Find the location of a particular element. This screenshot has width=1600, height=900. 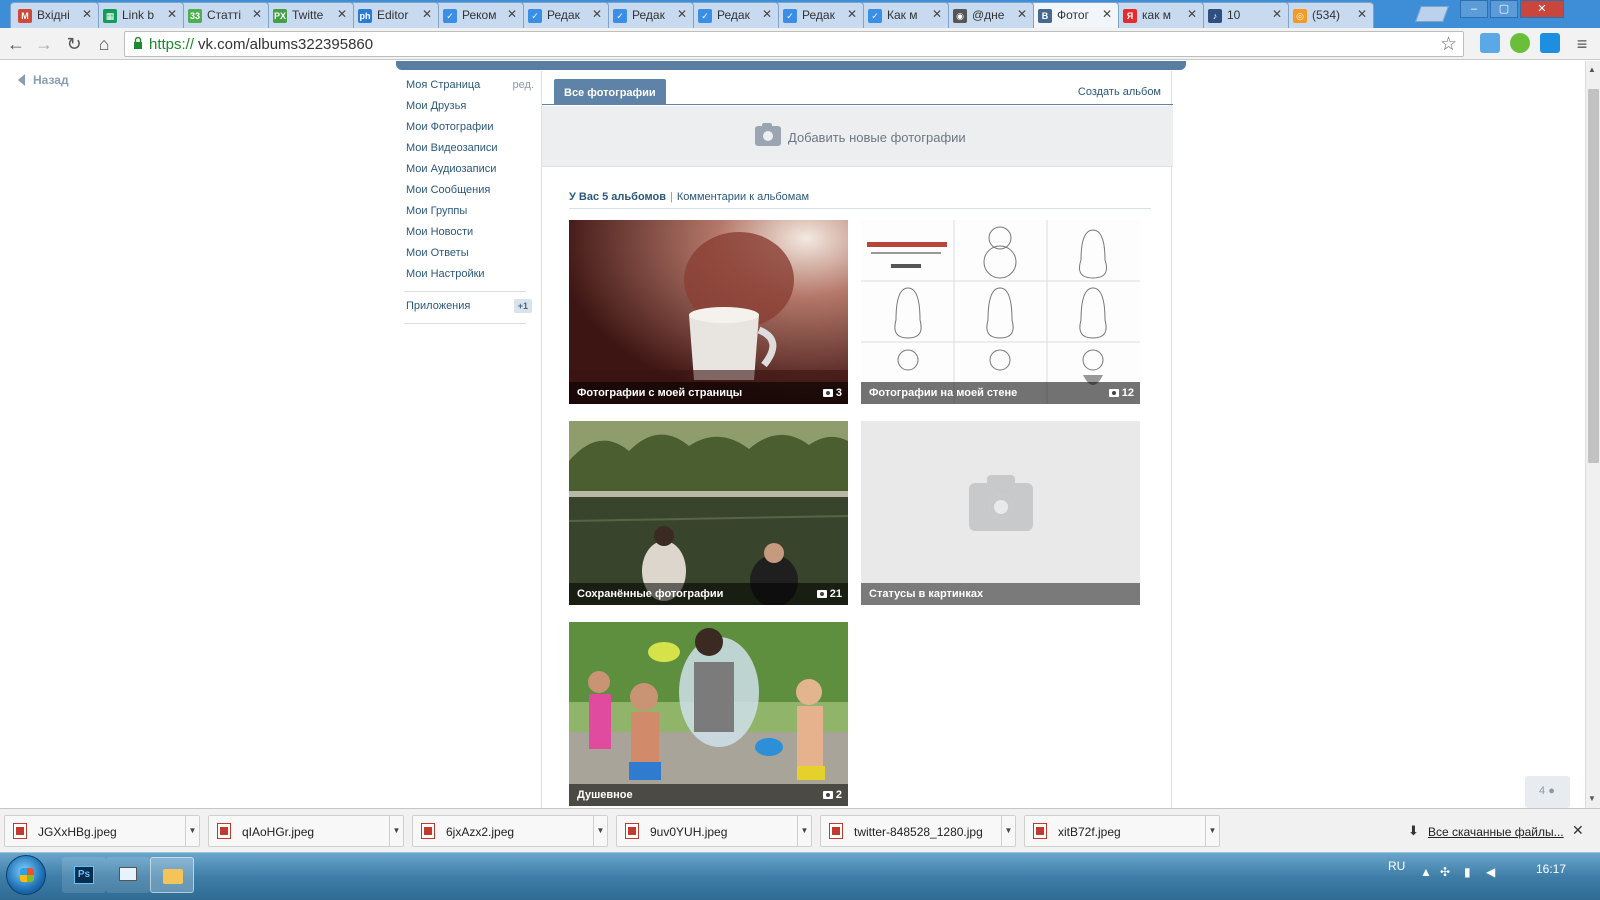

browser-tab: ✓ Как м ✕ is located at coordinates (904, 15).